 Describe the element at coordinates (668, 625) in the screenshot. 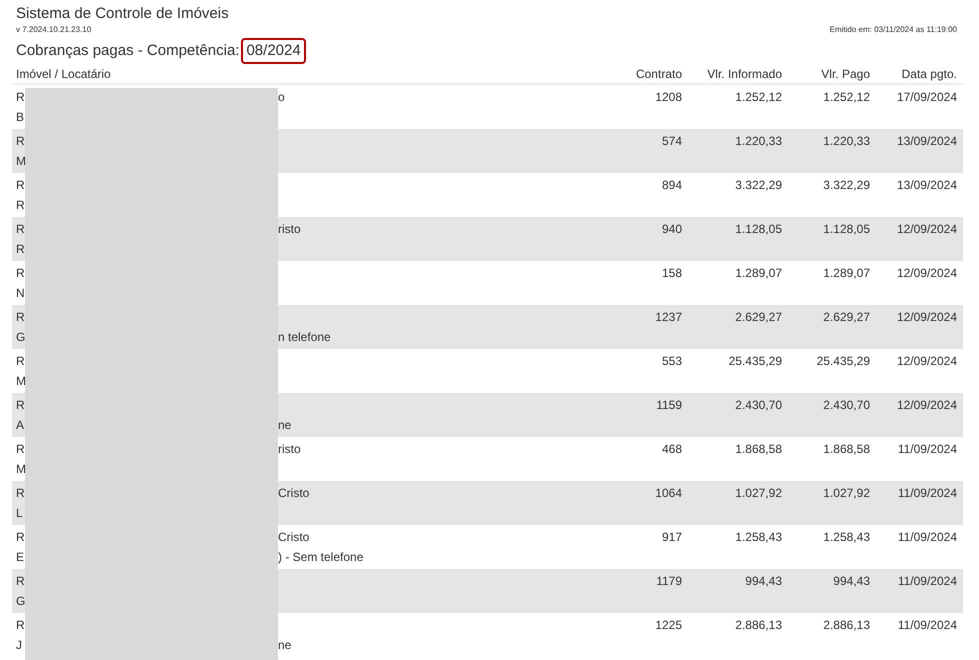

I see `table-cell-text: 1225` at that location.